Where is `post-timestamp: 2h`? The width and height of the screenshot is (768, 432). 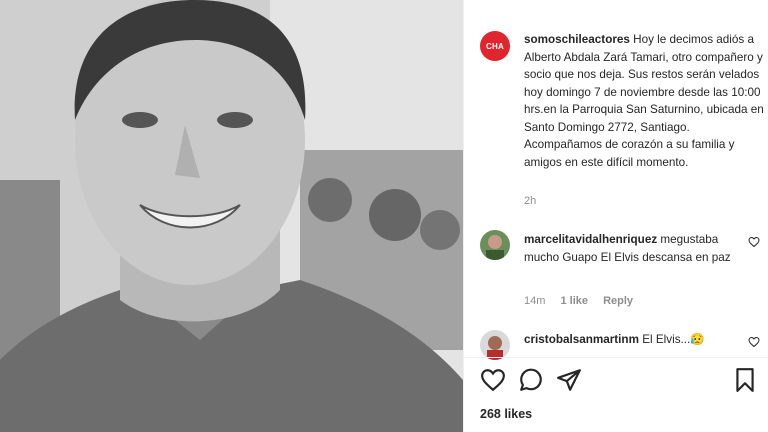 post-timestamp: 2h is located at coordinates (530, 201).